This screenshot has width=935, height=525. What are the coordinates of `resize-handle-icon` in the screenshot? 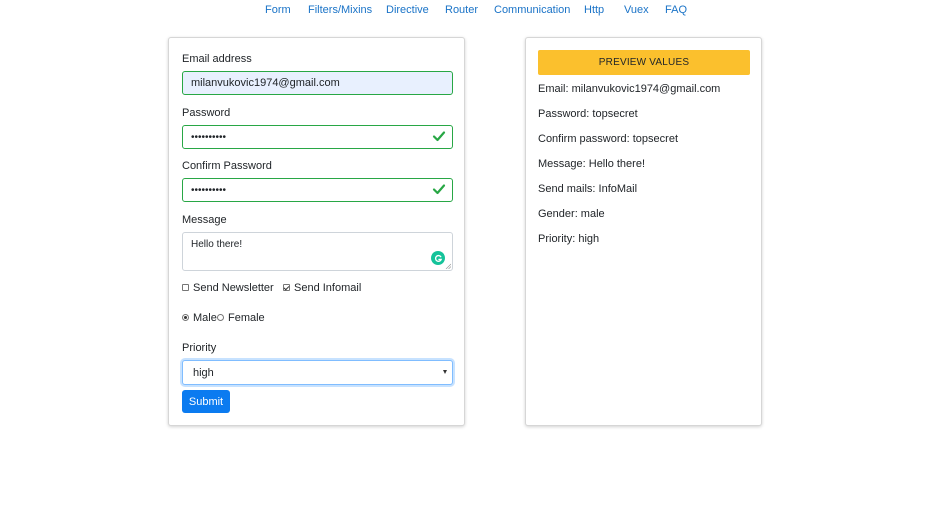 It's located at (448, 266).